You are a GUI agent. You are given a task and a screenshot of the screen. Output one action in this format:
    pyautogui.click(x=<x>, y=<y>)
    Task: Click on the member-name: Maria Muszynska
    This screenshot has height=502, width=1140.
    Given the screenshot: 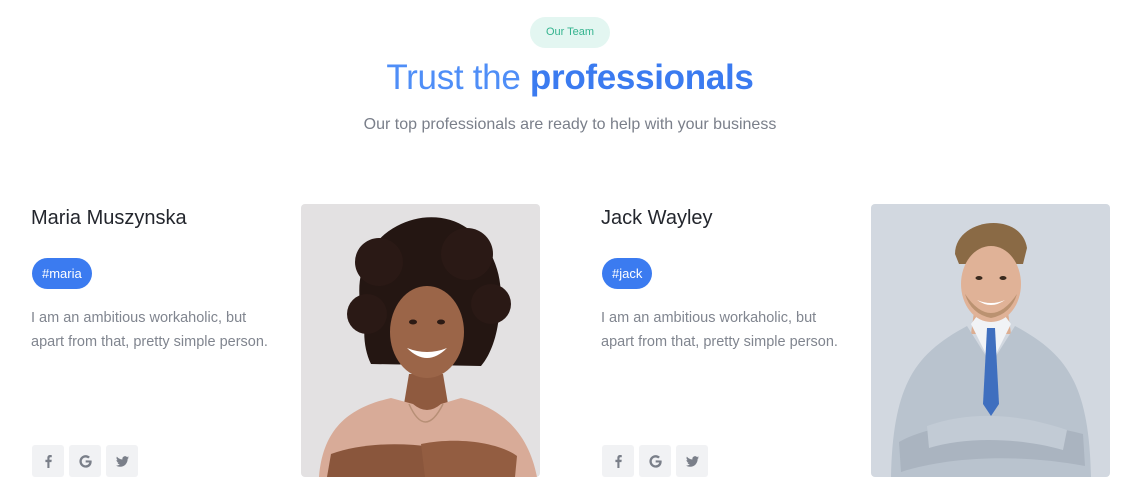 What is the action you would take?
    pyautogui.click(x=109, y=218)
    